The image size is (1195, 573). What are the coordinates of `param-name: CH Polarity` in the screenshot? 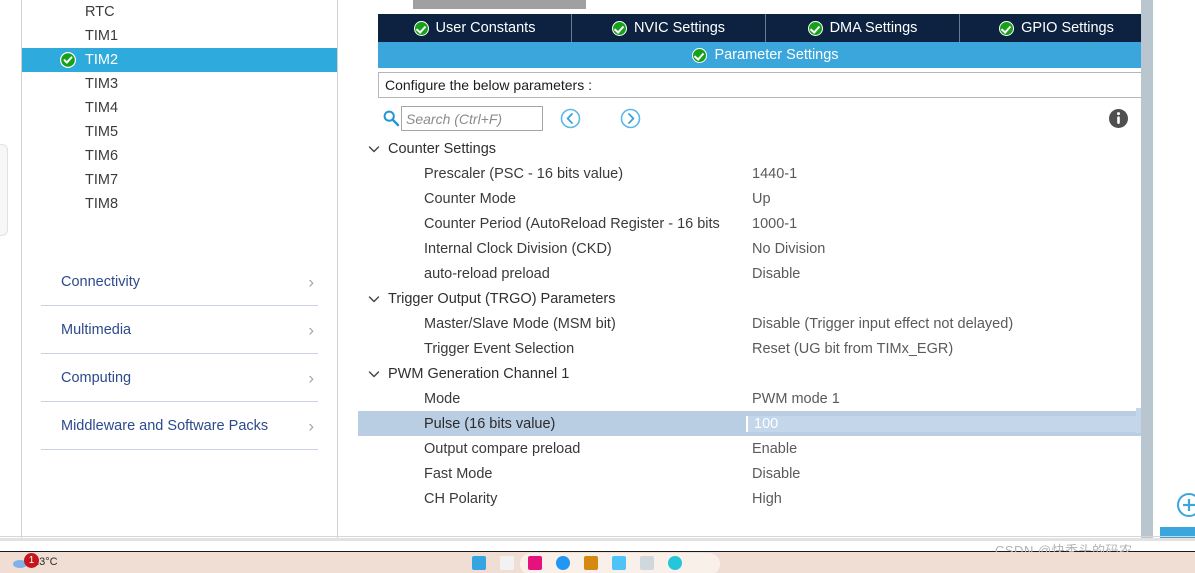 It's located at (461, 498).